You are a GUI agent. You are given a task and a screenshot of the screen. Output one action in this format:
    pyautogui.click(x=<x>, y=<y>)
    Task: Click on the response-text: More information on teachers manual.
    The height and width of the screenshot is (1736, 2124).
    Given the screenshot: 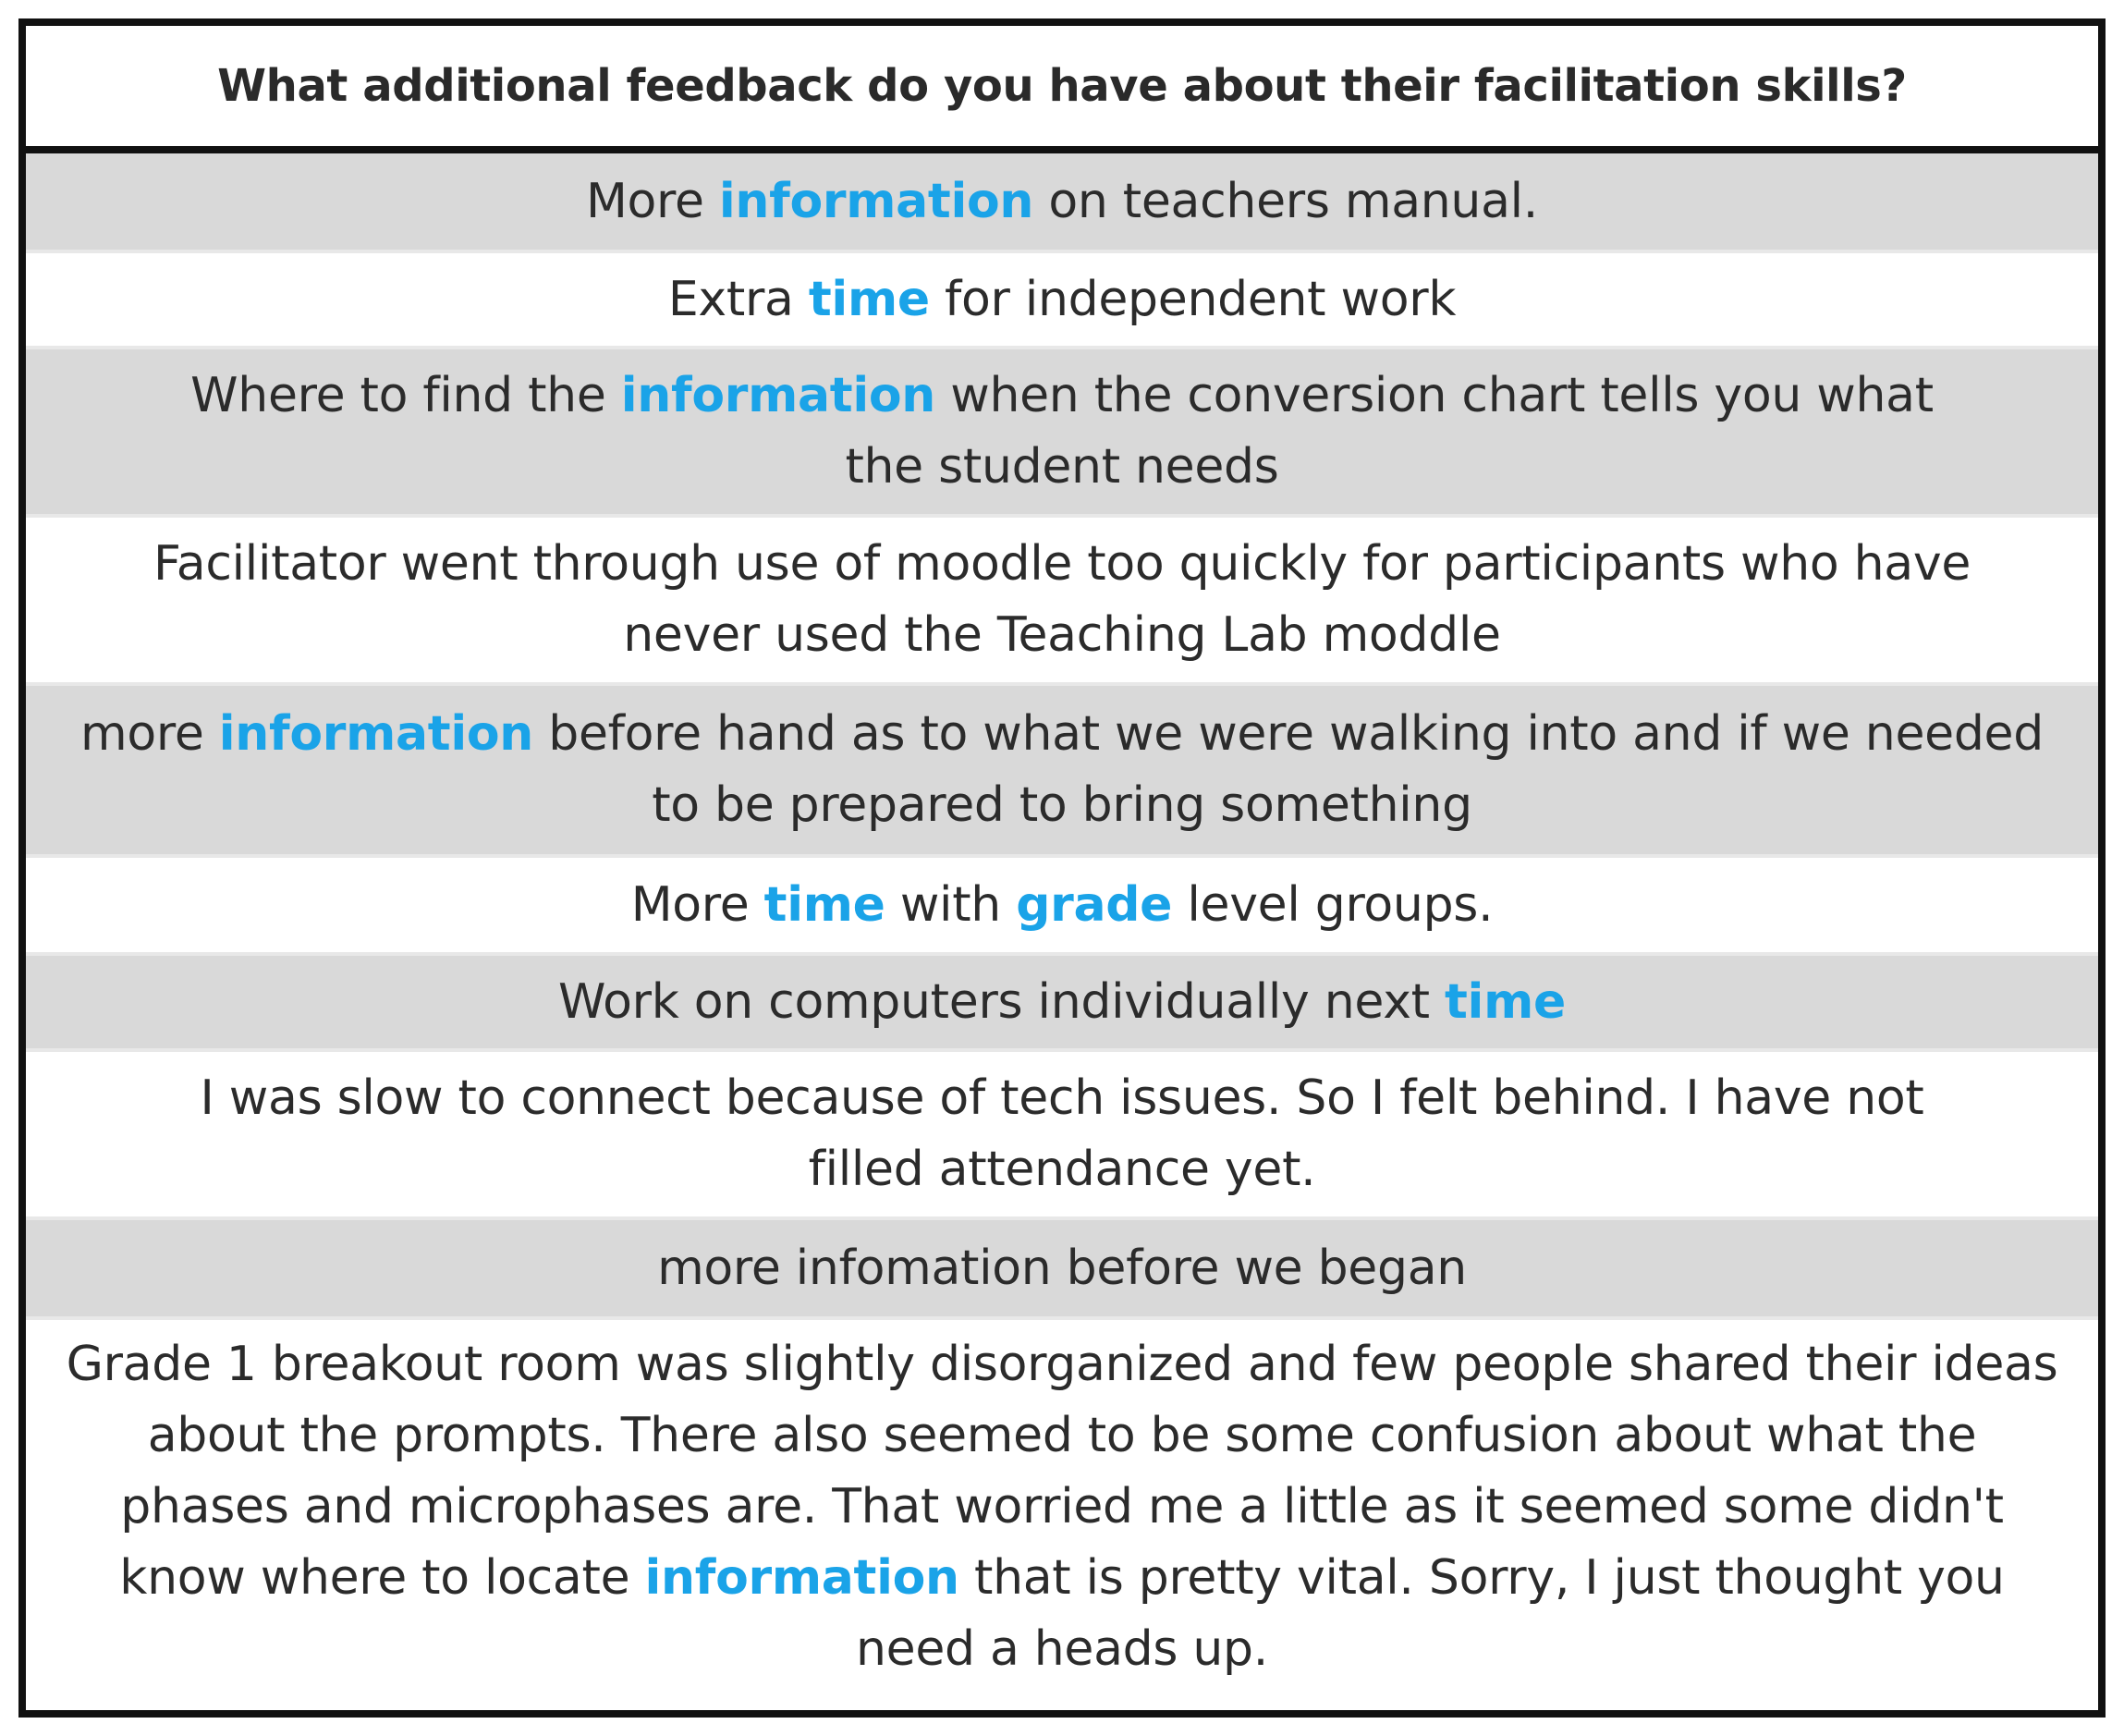 What is the action you would take?
    pyautogui.click(x=1062, y=202)
    